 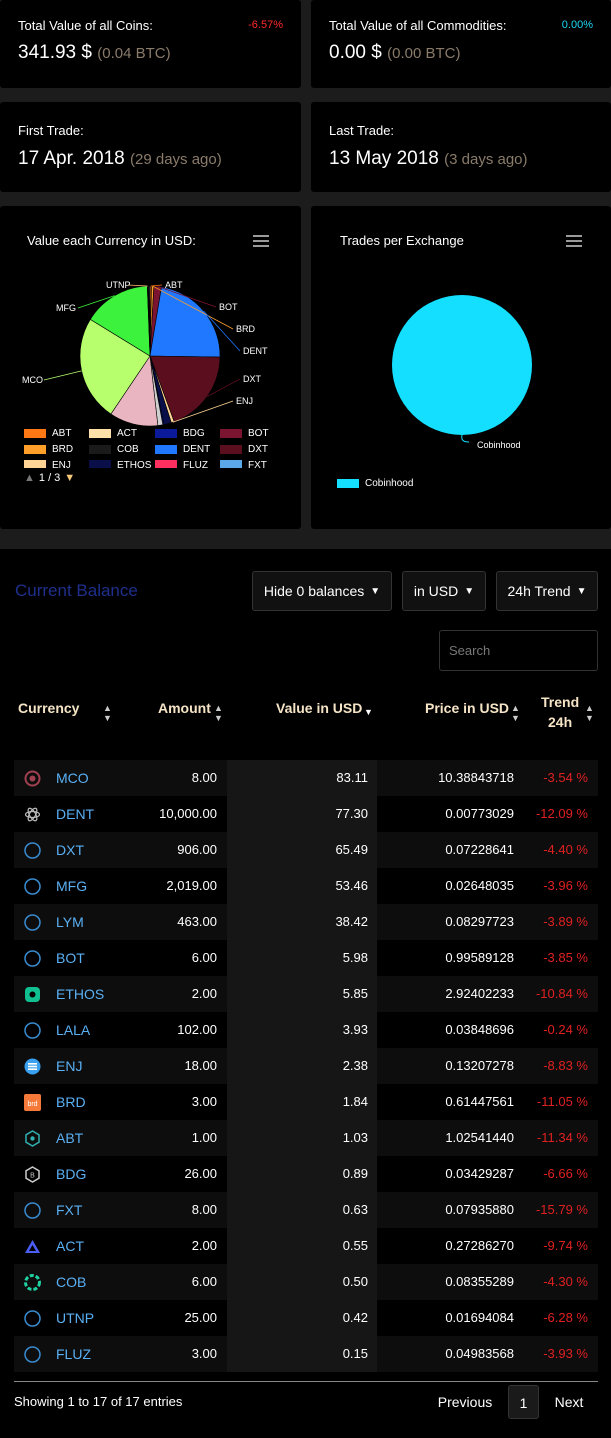 I want to click on hide-zero-balances-dropdown: Hide 0 balances ▼, so click(x=322, y=591).